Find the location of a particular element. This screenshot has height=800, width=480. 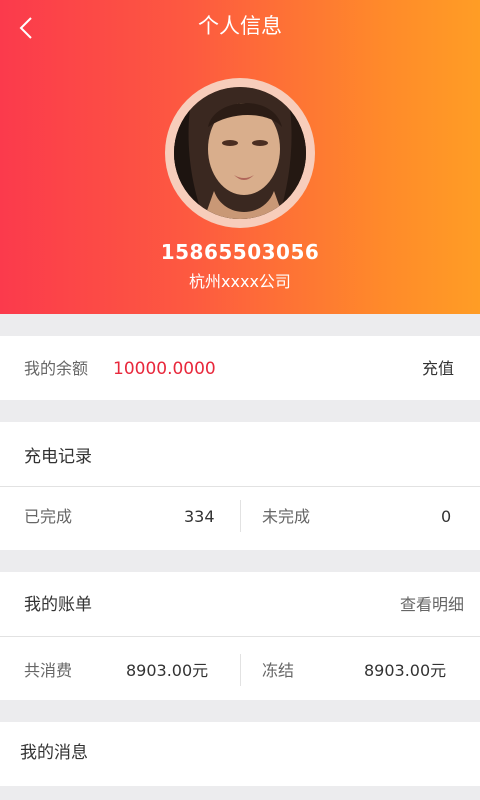

avatar-image is located at coordinates (240, 153).